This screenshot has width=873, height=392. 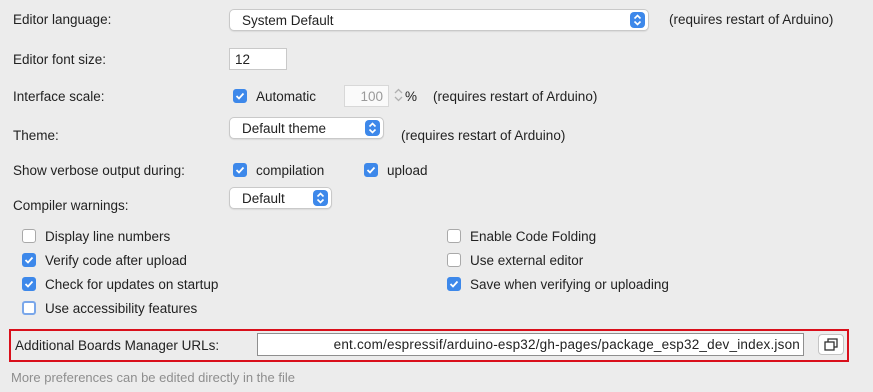 I want to click on check-updates-checkbox, so click(x=29, y=284).